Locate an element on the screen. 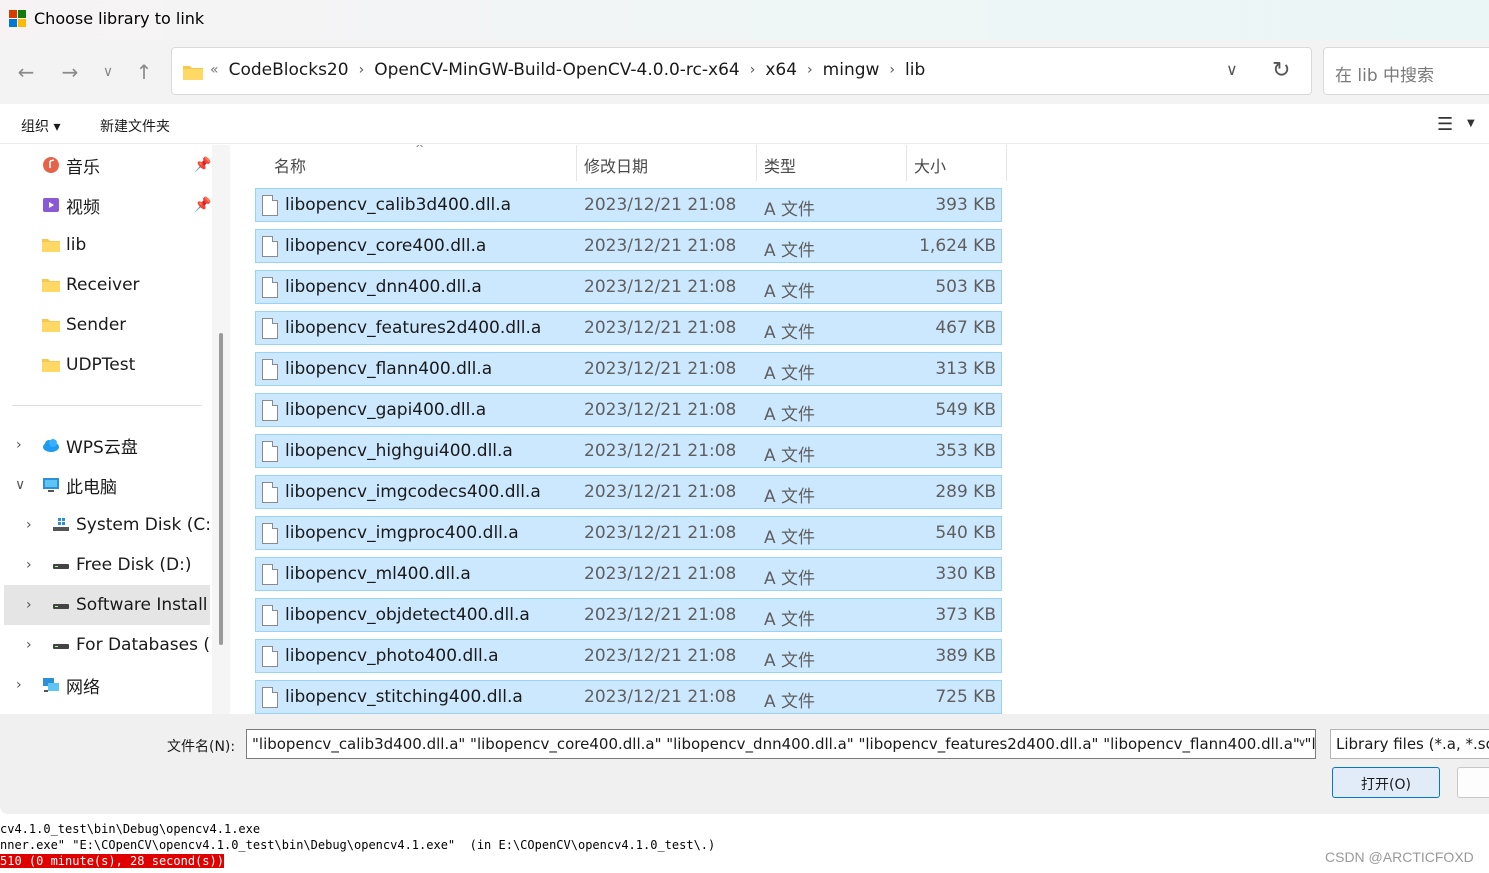  file-name: libopencv_dnn400.dll.a is located at coordinates (383, 287).